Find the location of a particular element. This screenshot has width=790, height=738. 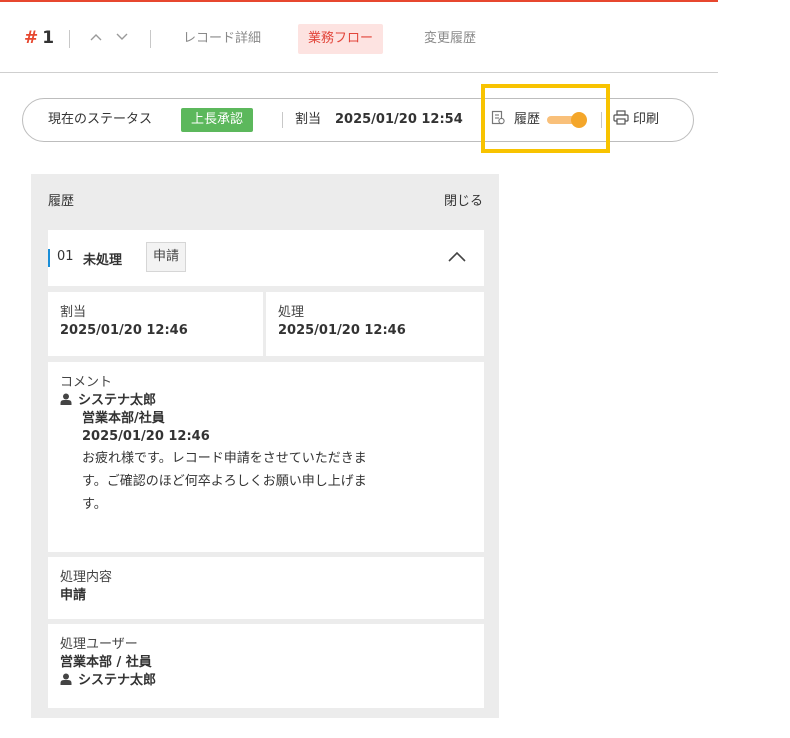

content-value: 申請 is located at coordinates (73, 595).